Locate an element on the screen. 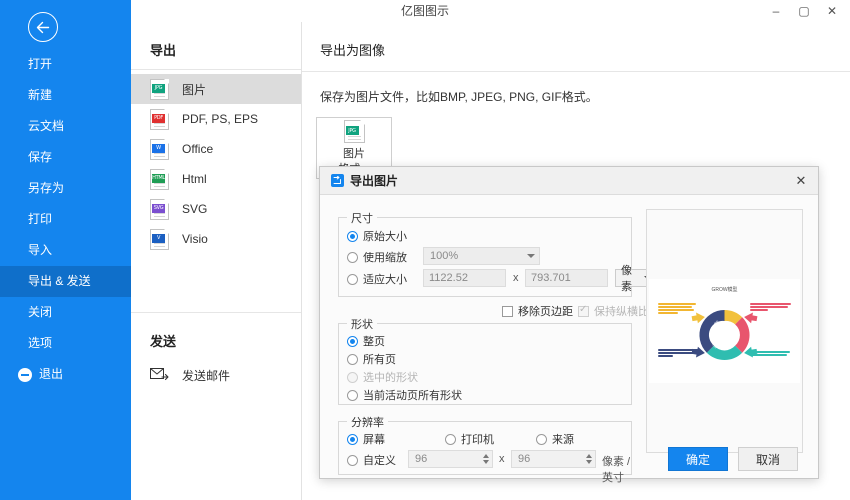 This screenshot has height=500, width=850. visio-file-icon: V is located at coordinates (159, 239).